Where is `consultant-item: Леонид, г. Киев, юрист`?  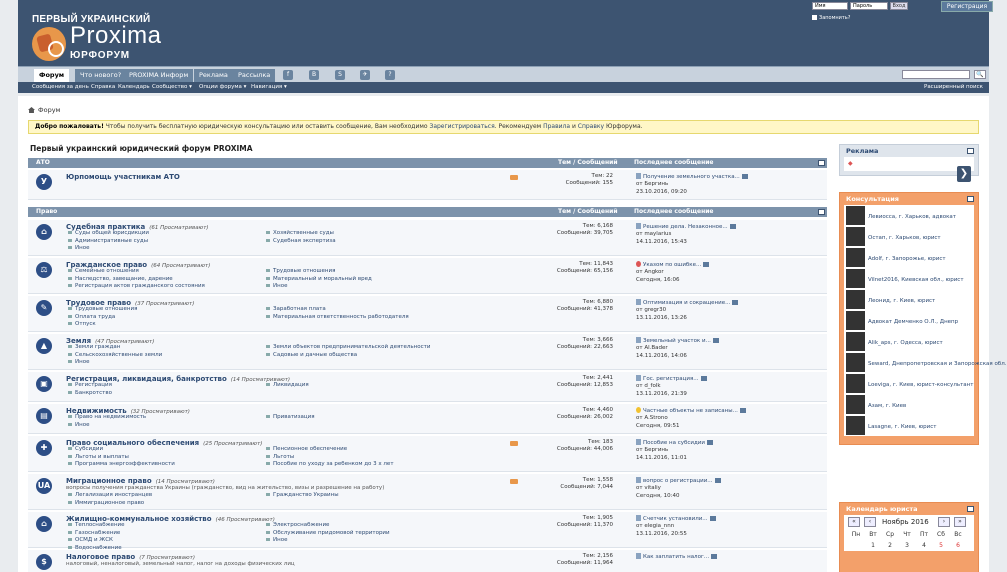 consultant-item: Леонид, г. Киев, юрист is located at coordinates (909, 299).